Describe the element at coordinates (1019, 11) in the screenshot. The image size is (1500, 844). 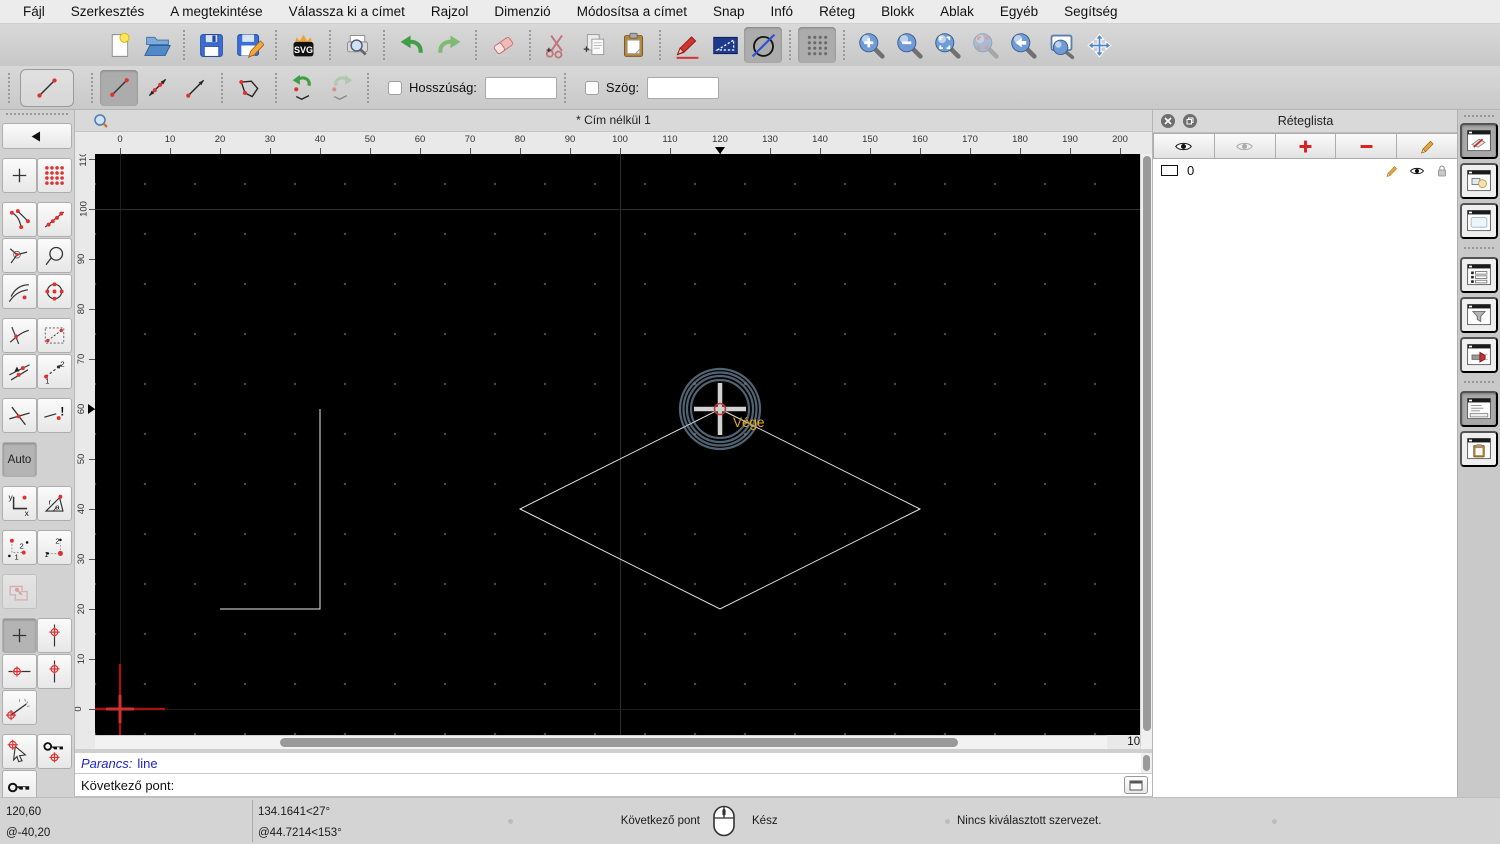
I see `menu-egy-b: Egyéb` at that location.